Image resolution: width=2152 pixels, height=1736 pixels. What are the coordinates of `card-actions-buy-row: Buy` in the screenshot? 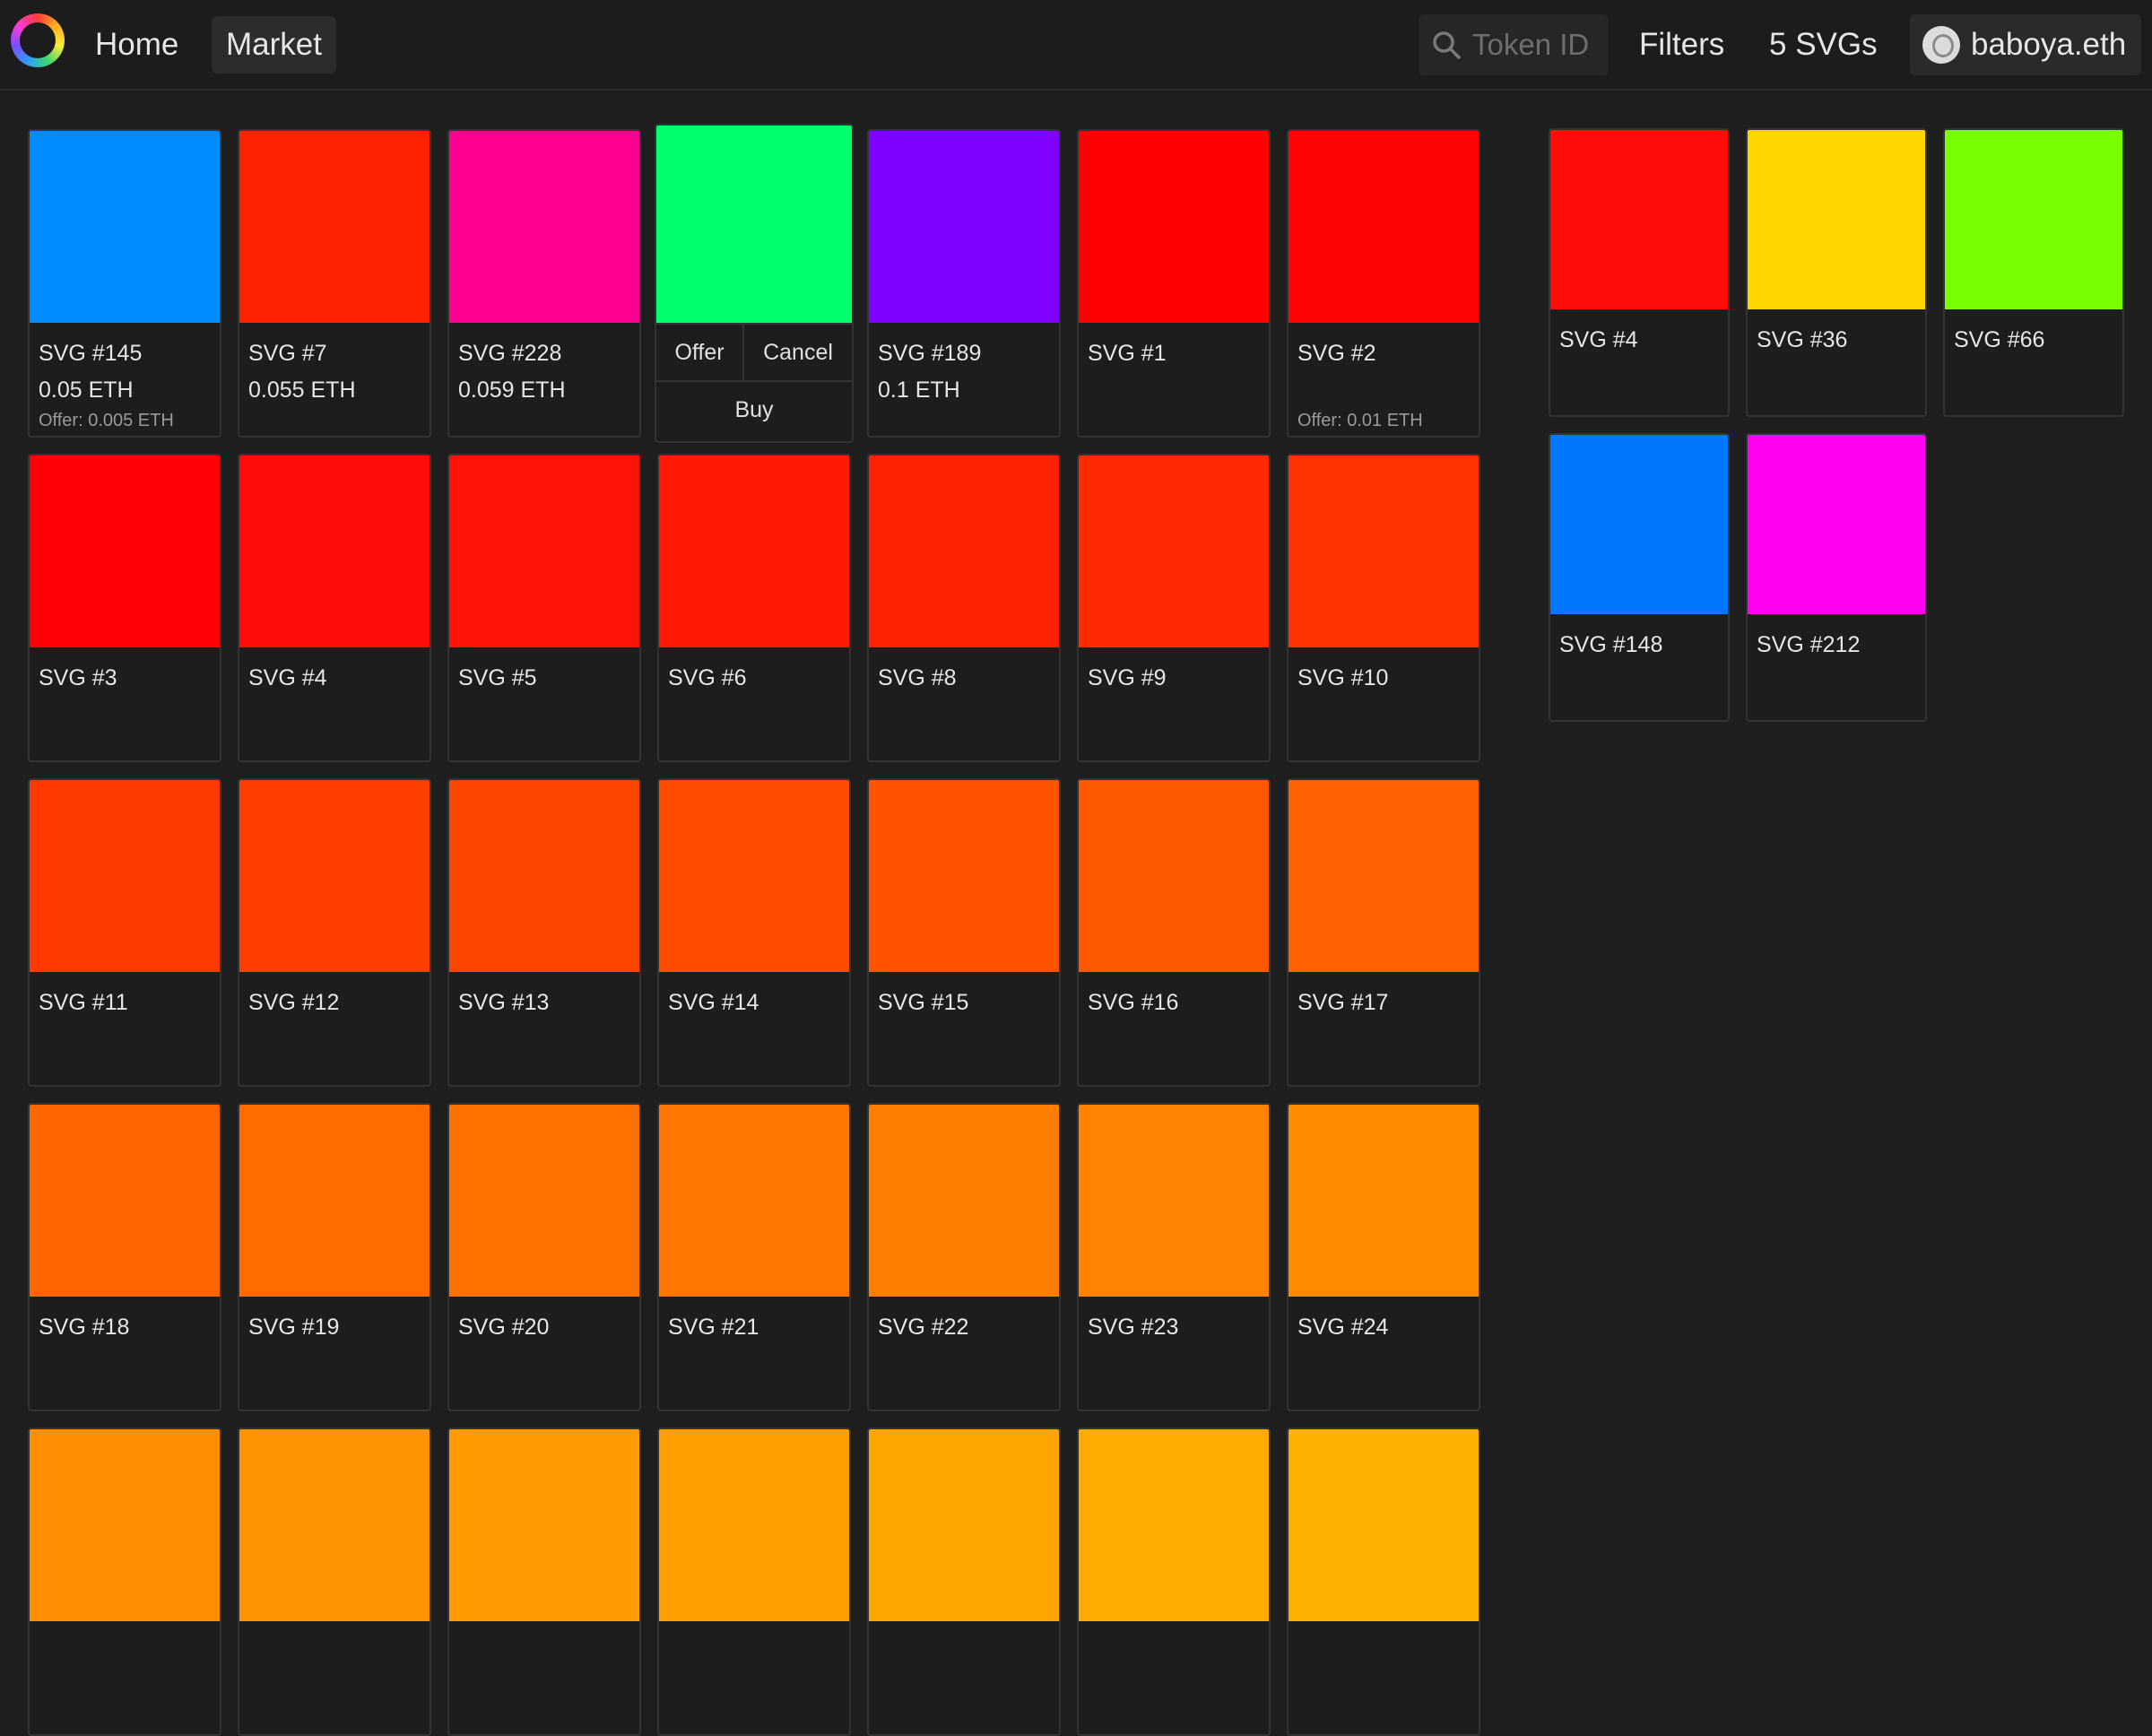 It's located at (754, 411).